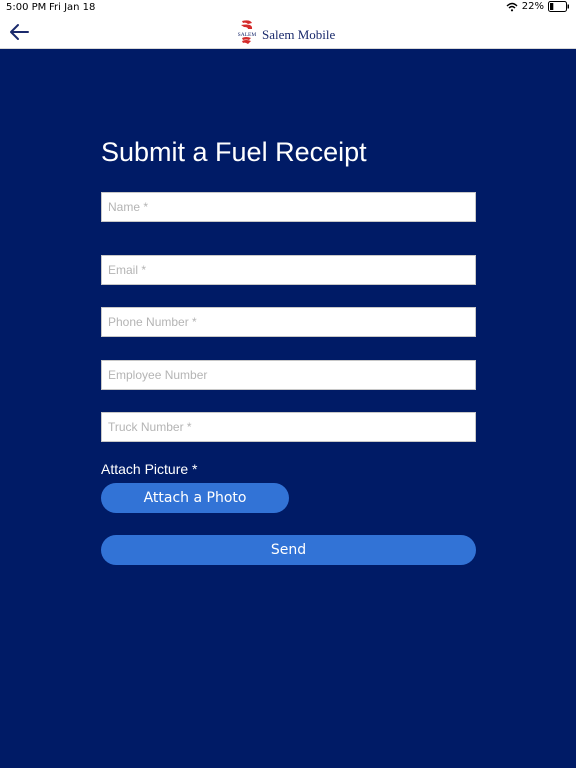 This screenshot has height=768, width=576. I want to click on send-button: Send, so click(288, 550).